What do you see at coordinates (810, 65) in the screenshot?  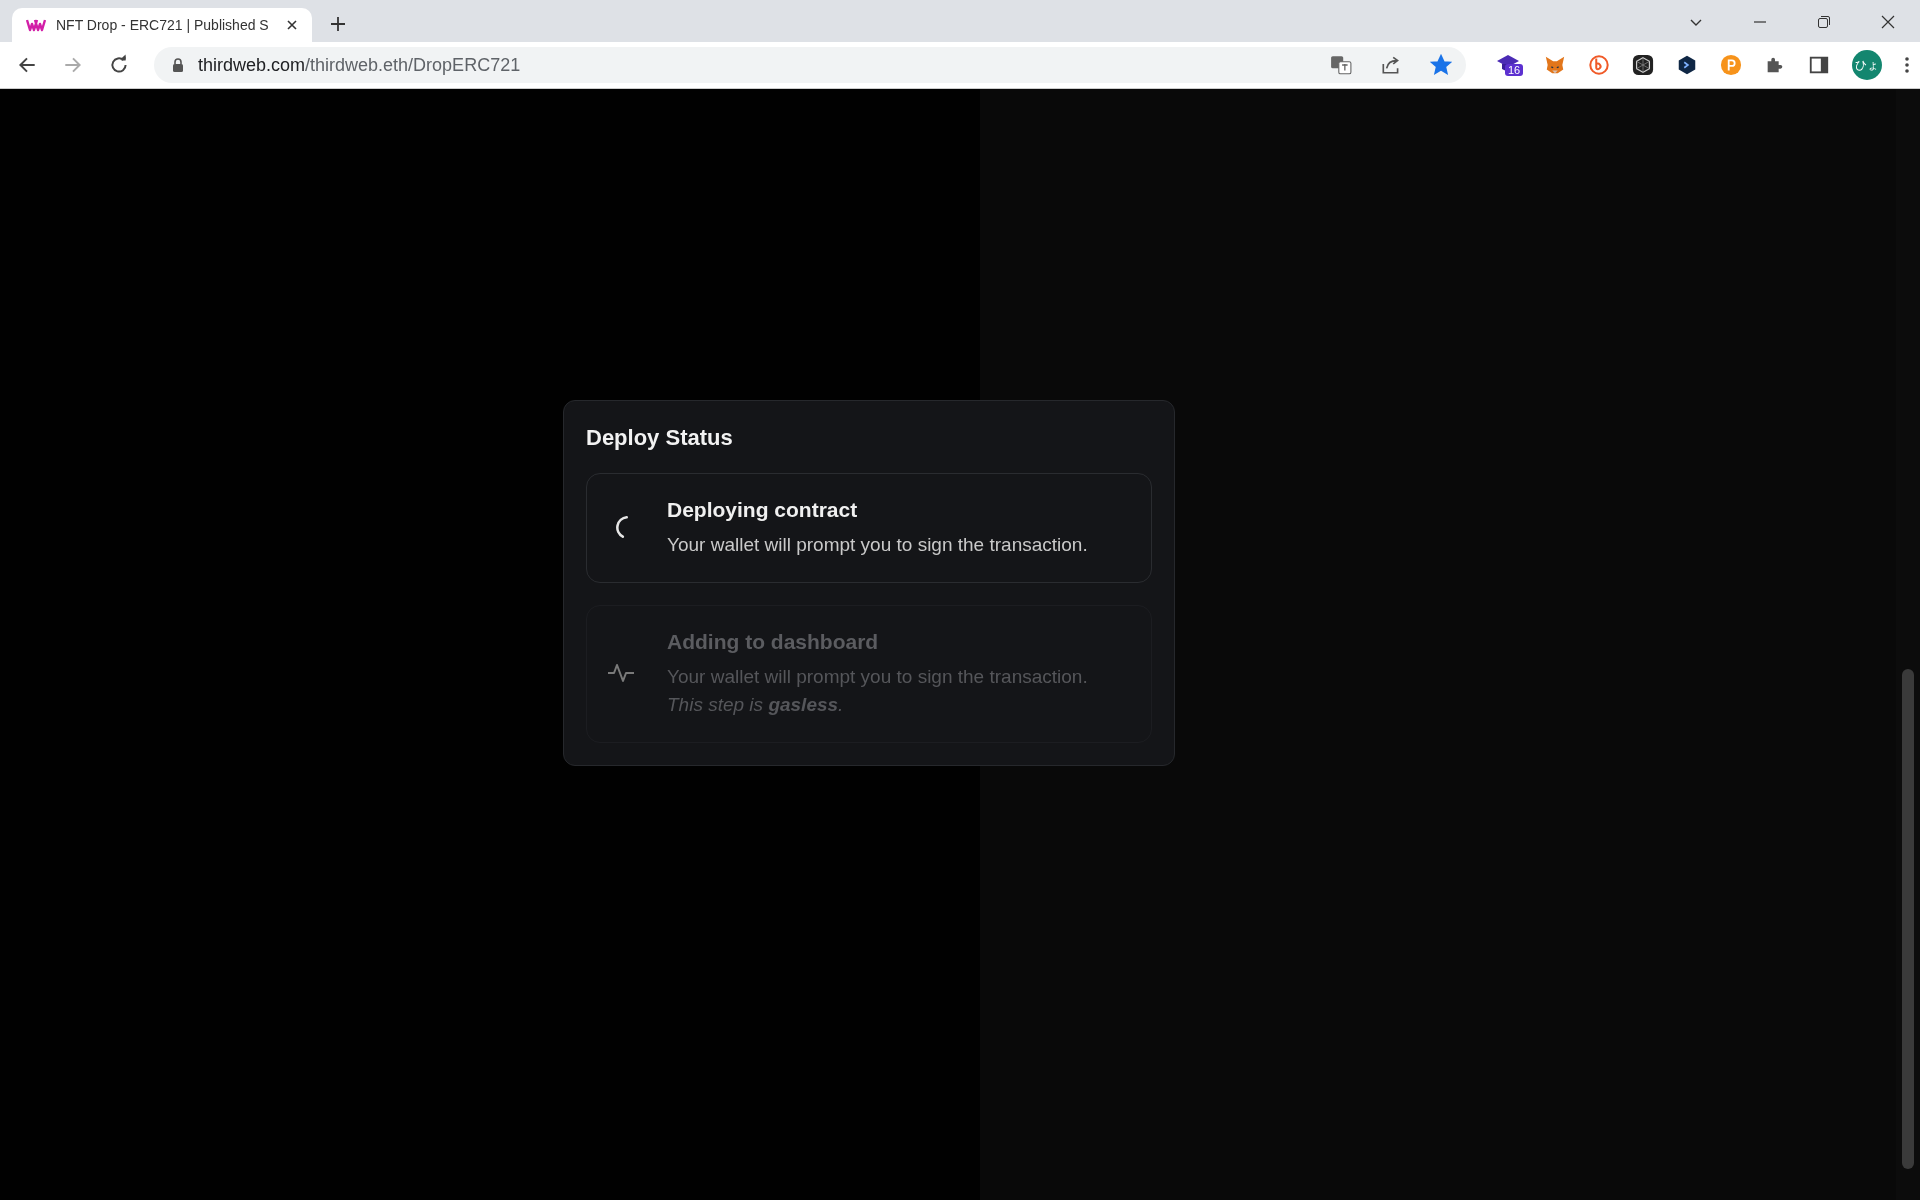 I see `address-bar: thirdweb.com/thirdweb.eth/DropERC721` at bounding box center [810, 65].